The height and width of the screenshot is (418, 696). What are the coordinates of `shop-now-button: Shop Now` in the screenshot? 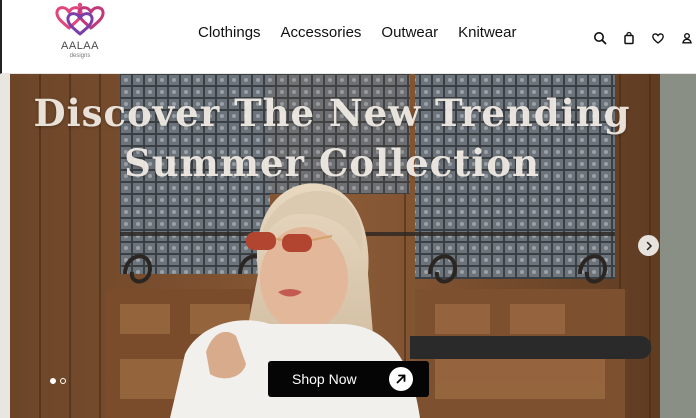 It's located at (348, 379).